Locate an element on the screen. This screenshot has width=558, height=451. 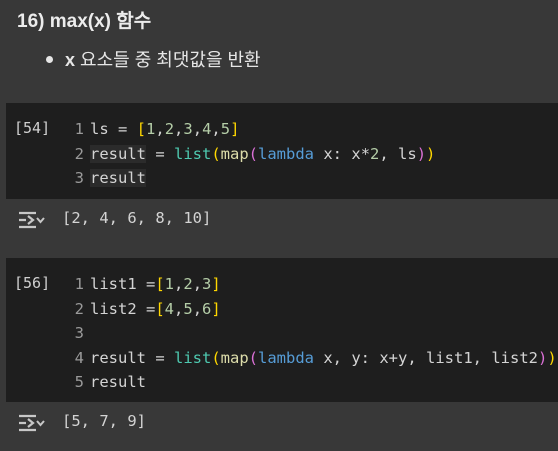
code-line: 2 result = list(map(lambda x: x*2, ls)) is located at coordinates (251, 154).